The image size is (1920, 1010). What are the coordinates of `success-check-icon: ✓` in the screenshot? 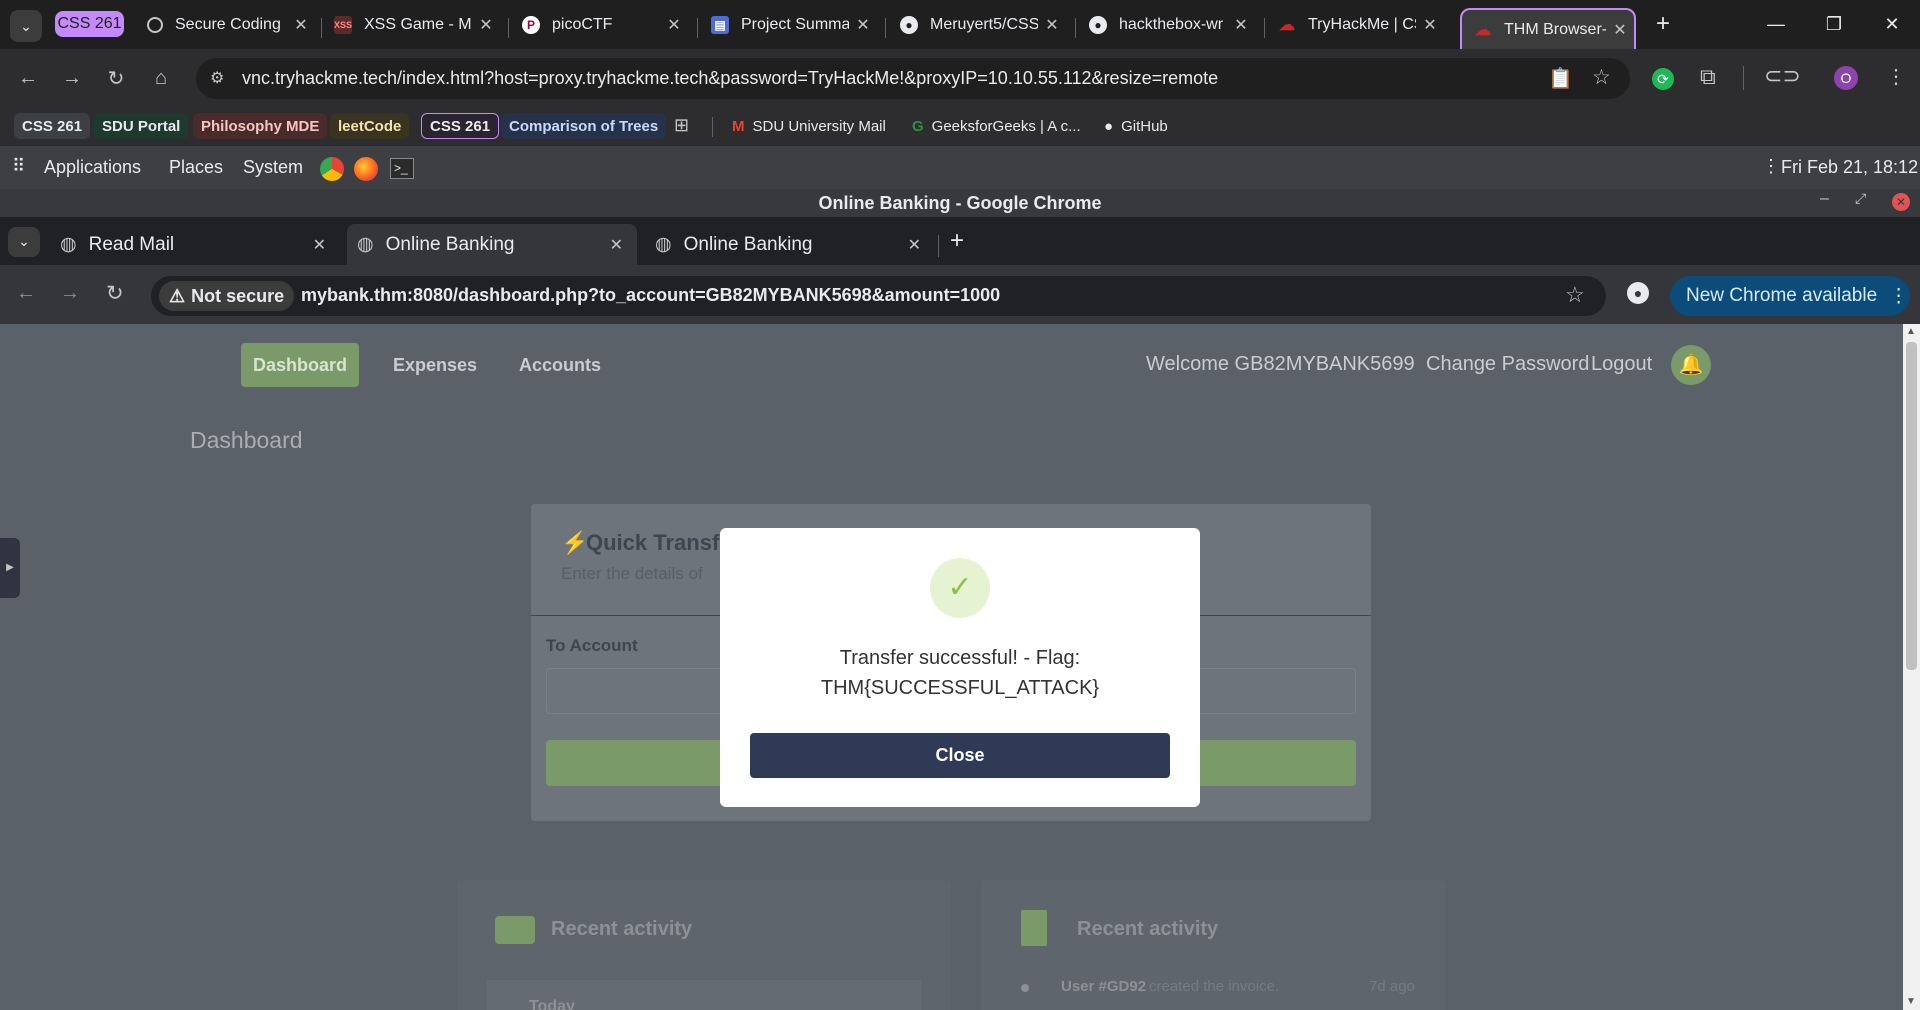 It's located at (960, 588).